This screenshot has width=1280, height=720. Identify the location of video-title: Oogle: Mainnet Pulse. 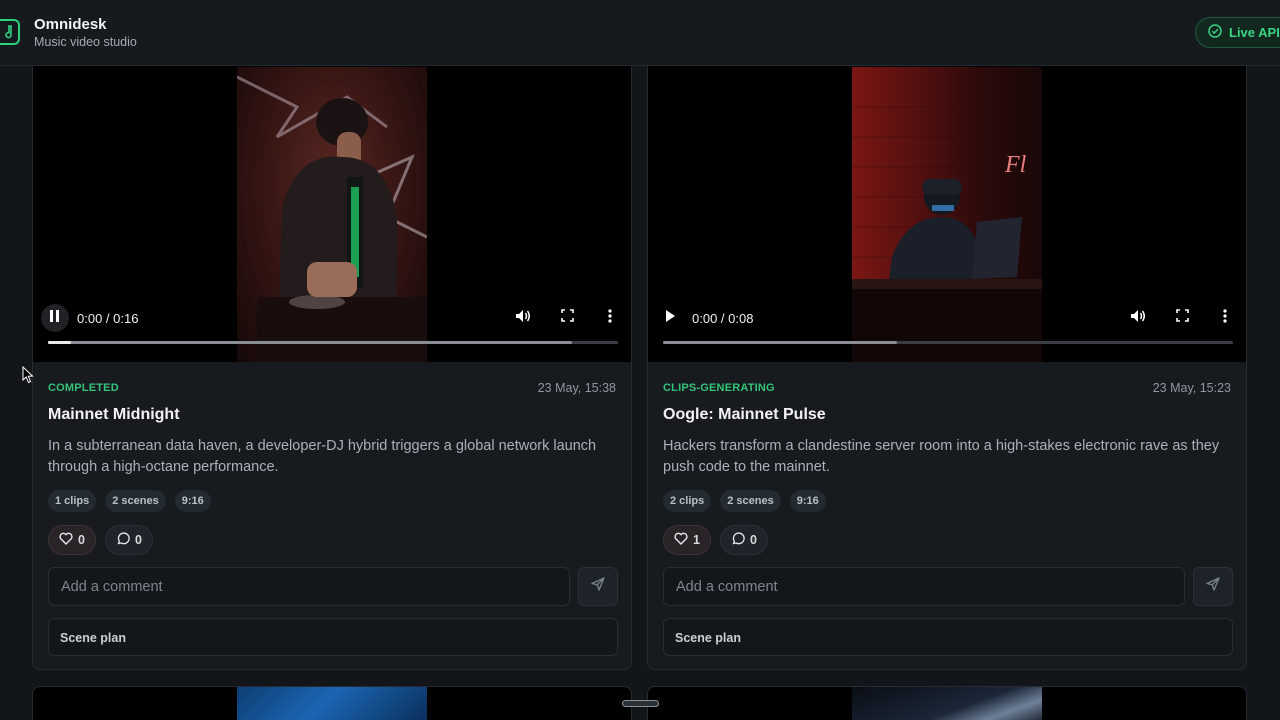
(744, 414).